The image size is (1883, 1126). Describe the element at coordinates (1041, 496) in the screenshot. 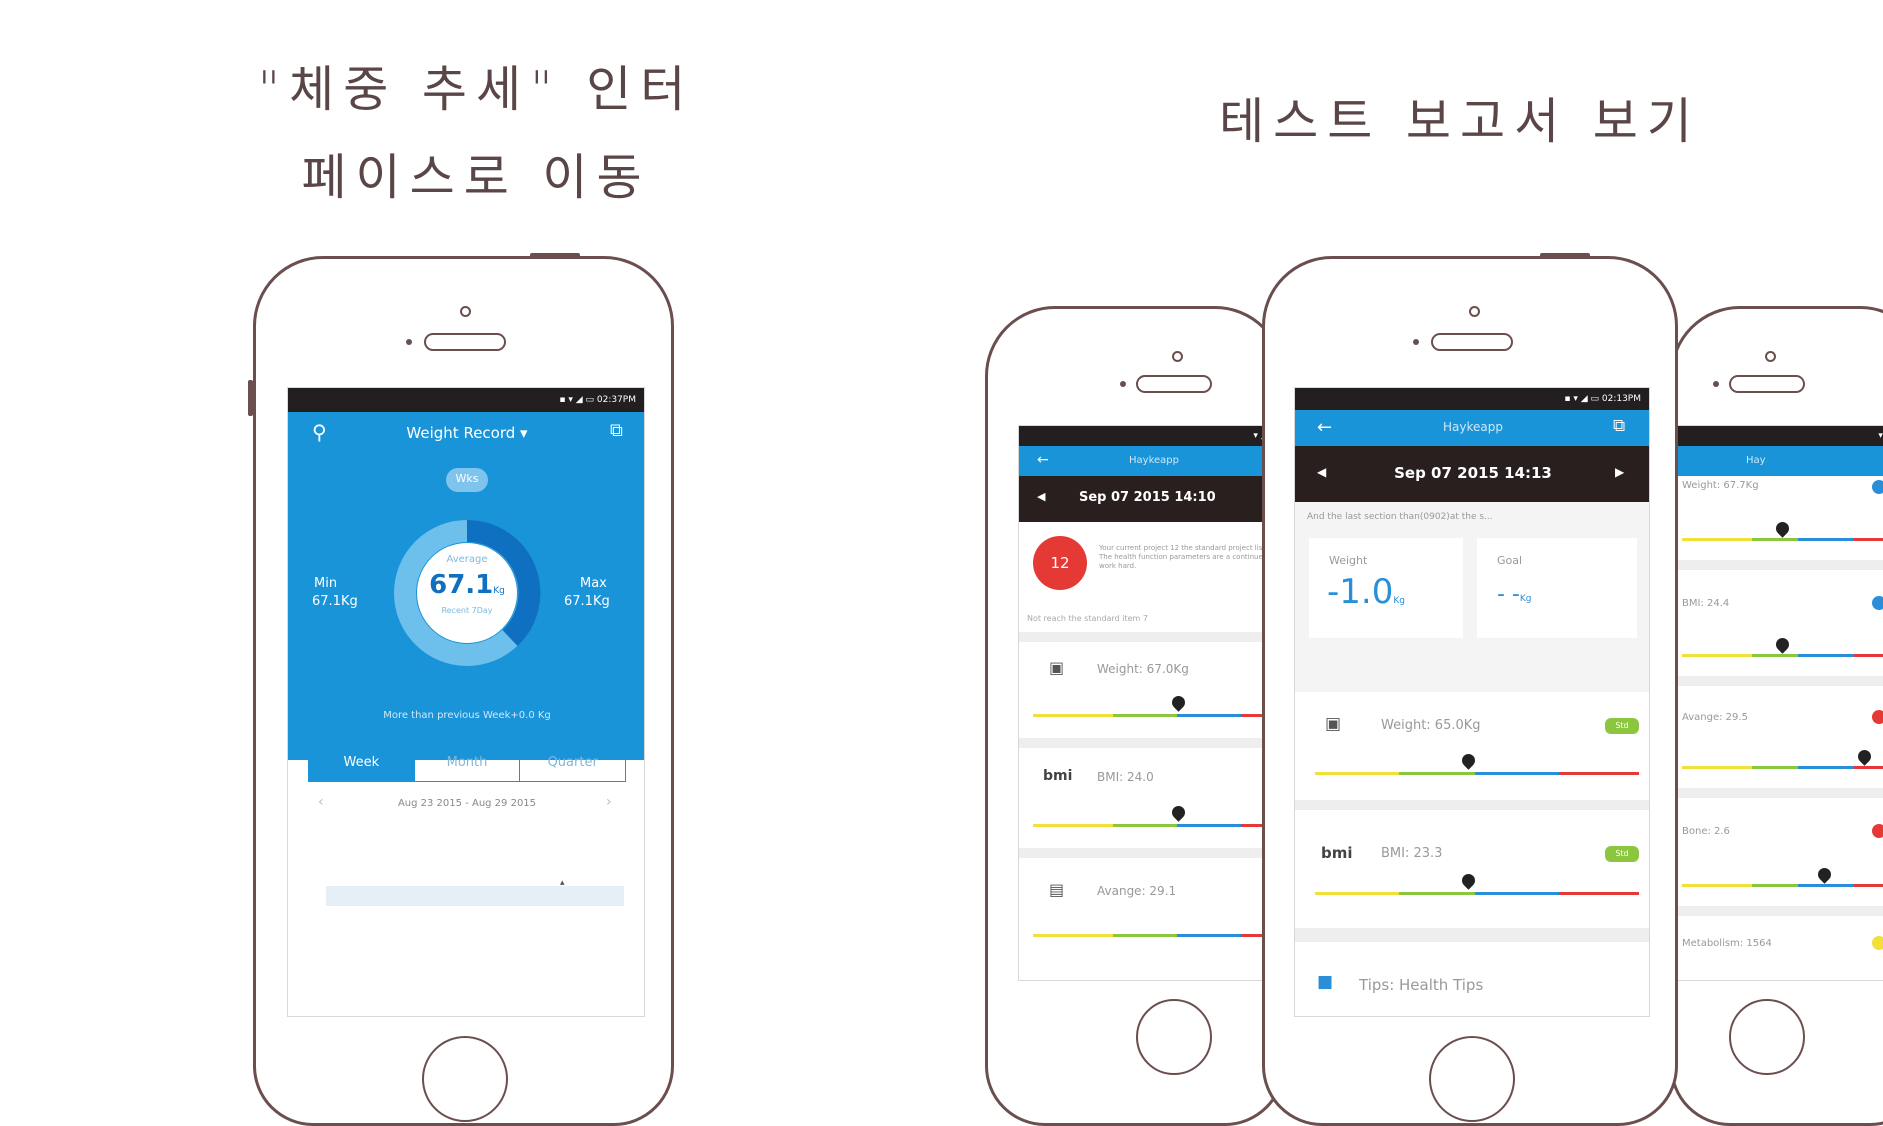

I see `prev-date-icon: ◀` at that location.